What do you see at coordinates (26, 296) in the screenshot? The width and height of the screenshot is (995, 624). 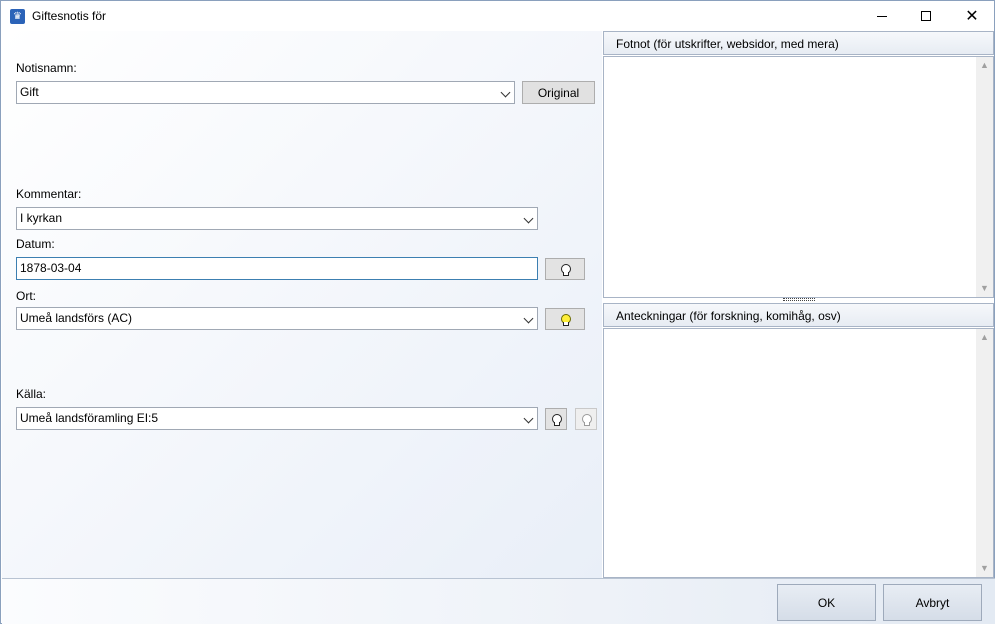 I see `ort-label: Ort:` at bounding box center [26, 296].